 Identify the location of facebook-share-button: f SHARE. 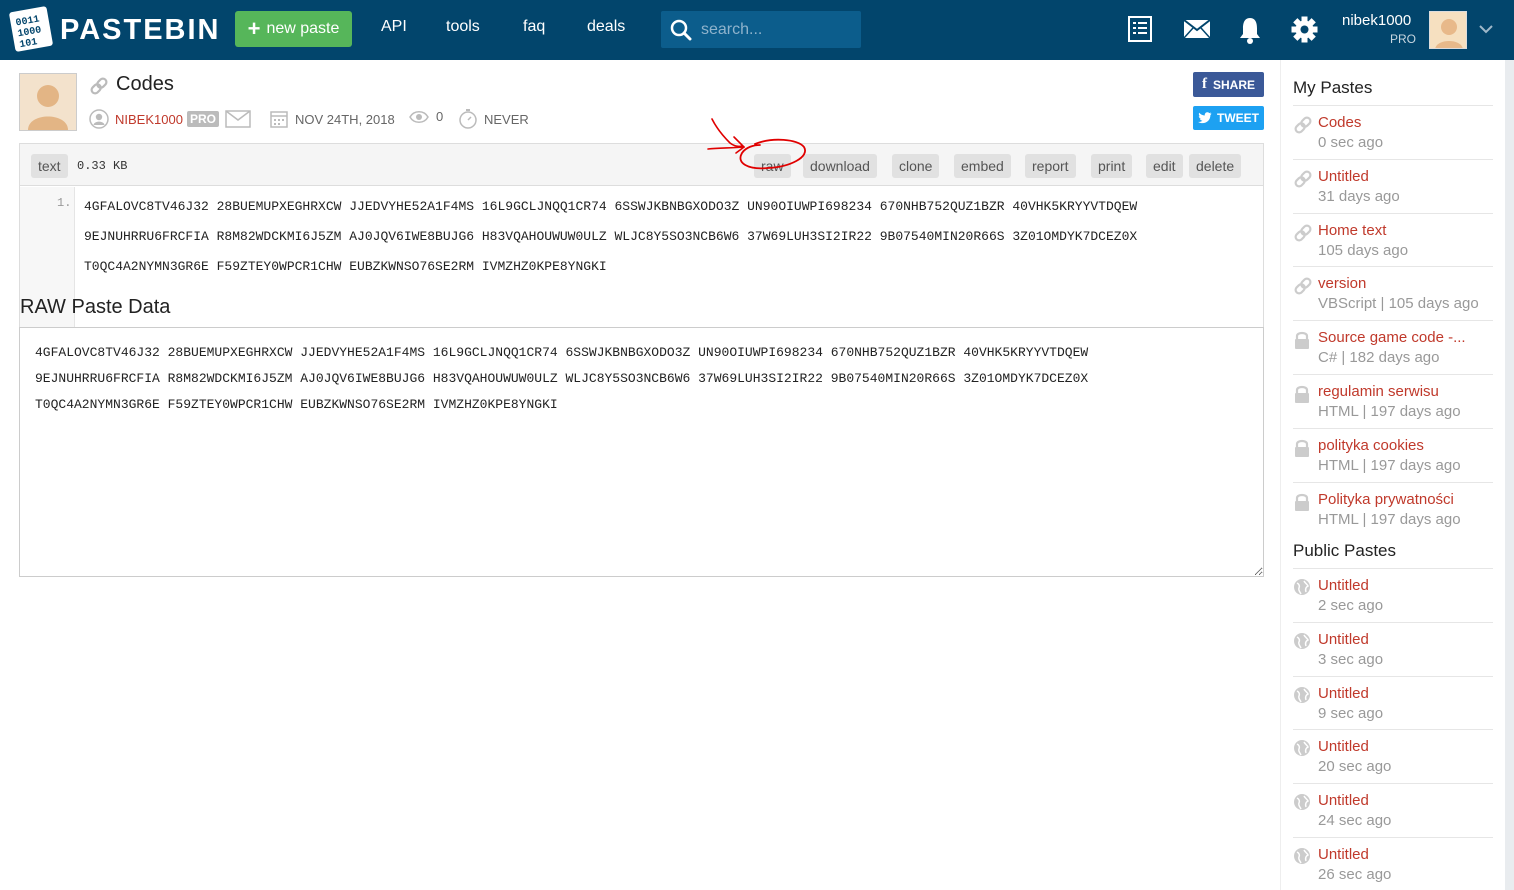
(1228, 84).